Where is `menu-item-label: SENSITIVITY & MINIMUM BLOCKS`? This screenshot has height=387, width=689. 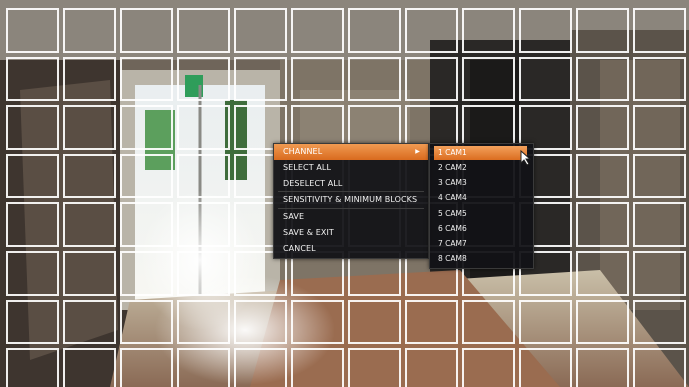
menu-item-label: SENSITIVITY & MINIMUM BLOCKS is located at coordinates (350, 200).